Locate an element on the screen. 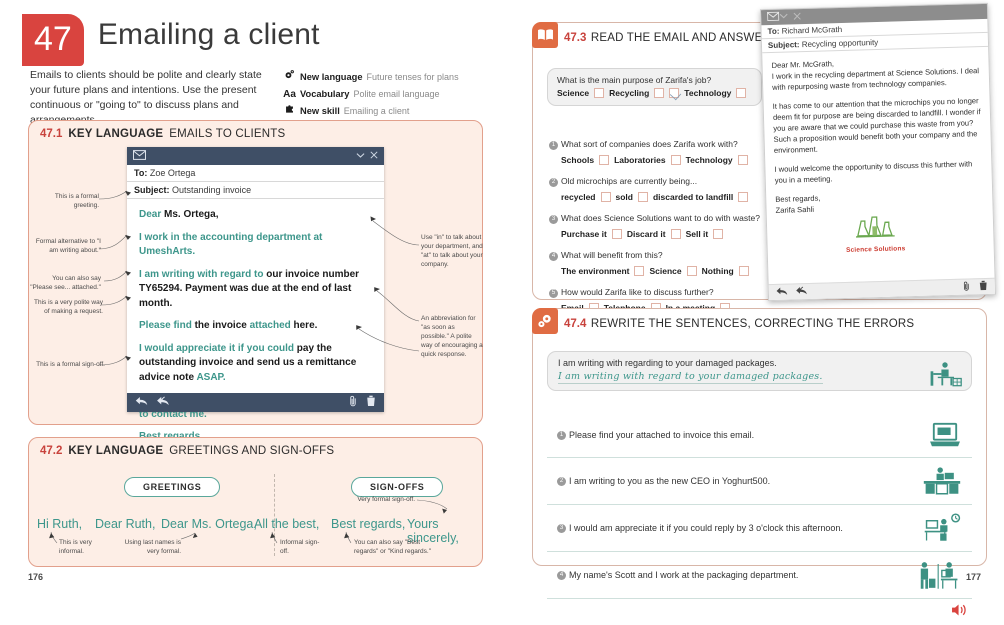 The width and height of the screenshot is (1004, 625). question-number: 4 is located at coordinates (553, 256).